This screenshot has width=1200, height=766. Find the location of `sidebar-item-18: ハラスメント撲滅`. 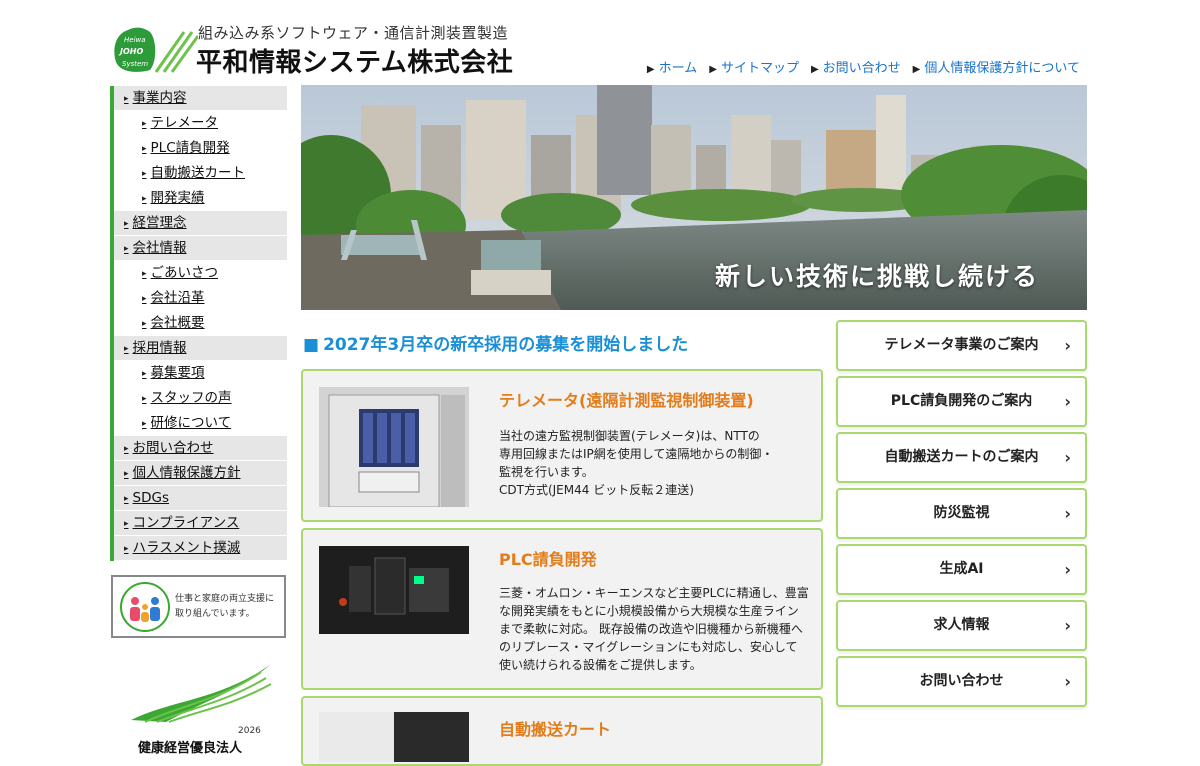

sidebar-item-18: ハラスメント撲滅 is located at coordinates (198, 548).